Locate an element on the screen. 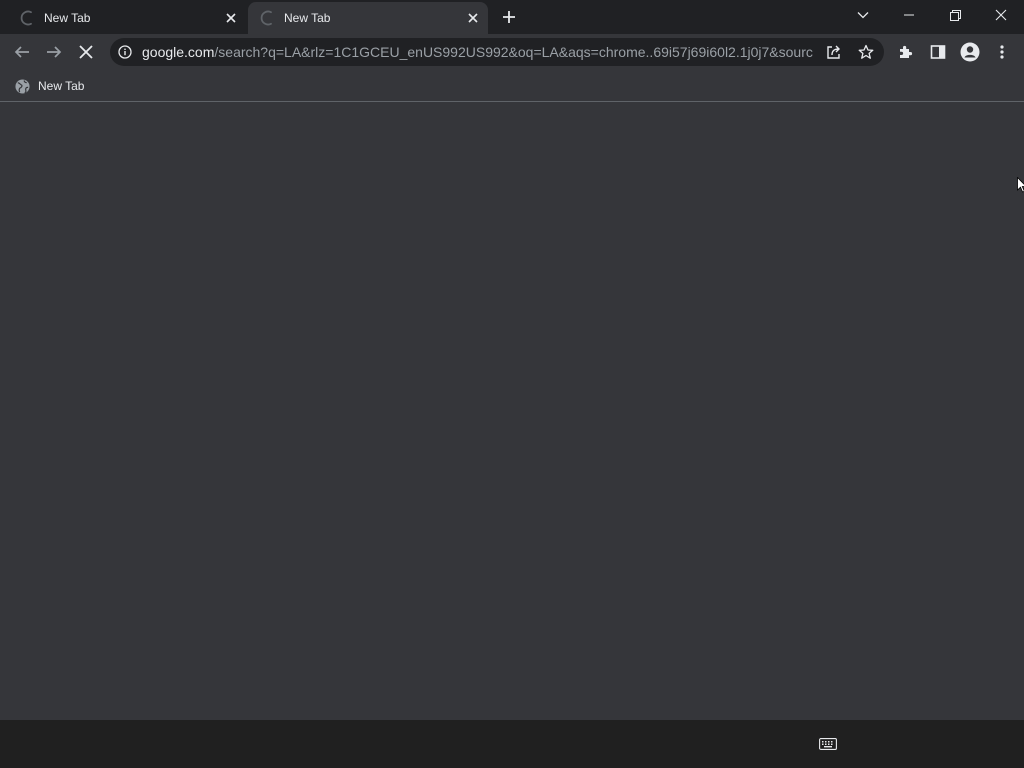  mouse-cursor-icon is located at coordinates (1020, 185).